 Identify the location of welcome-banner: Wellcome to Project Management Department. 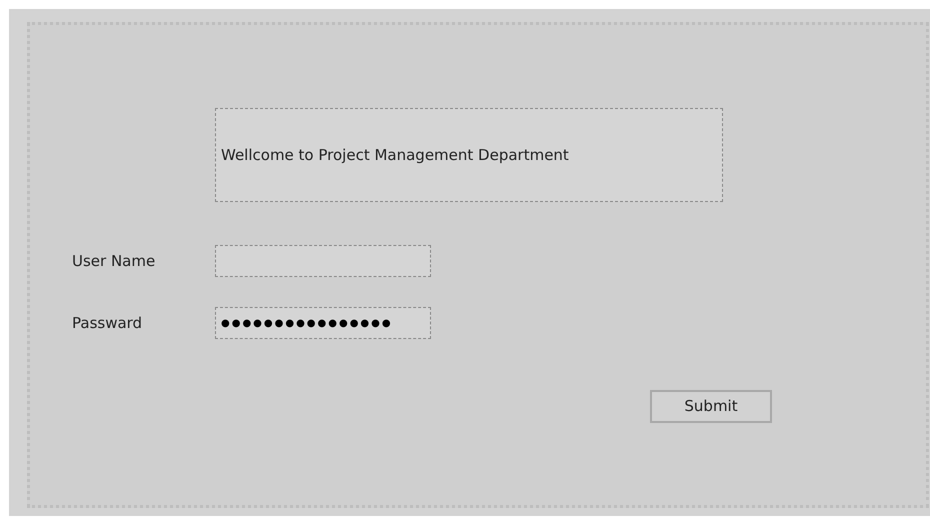
(469, 155).